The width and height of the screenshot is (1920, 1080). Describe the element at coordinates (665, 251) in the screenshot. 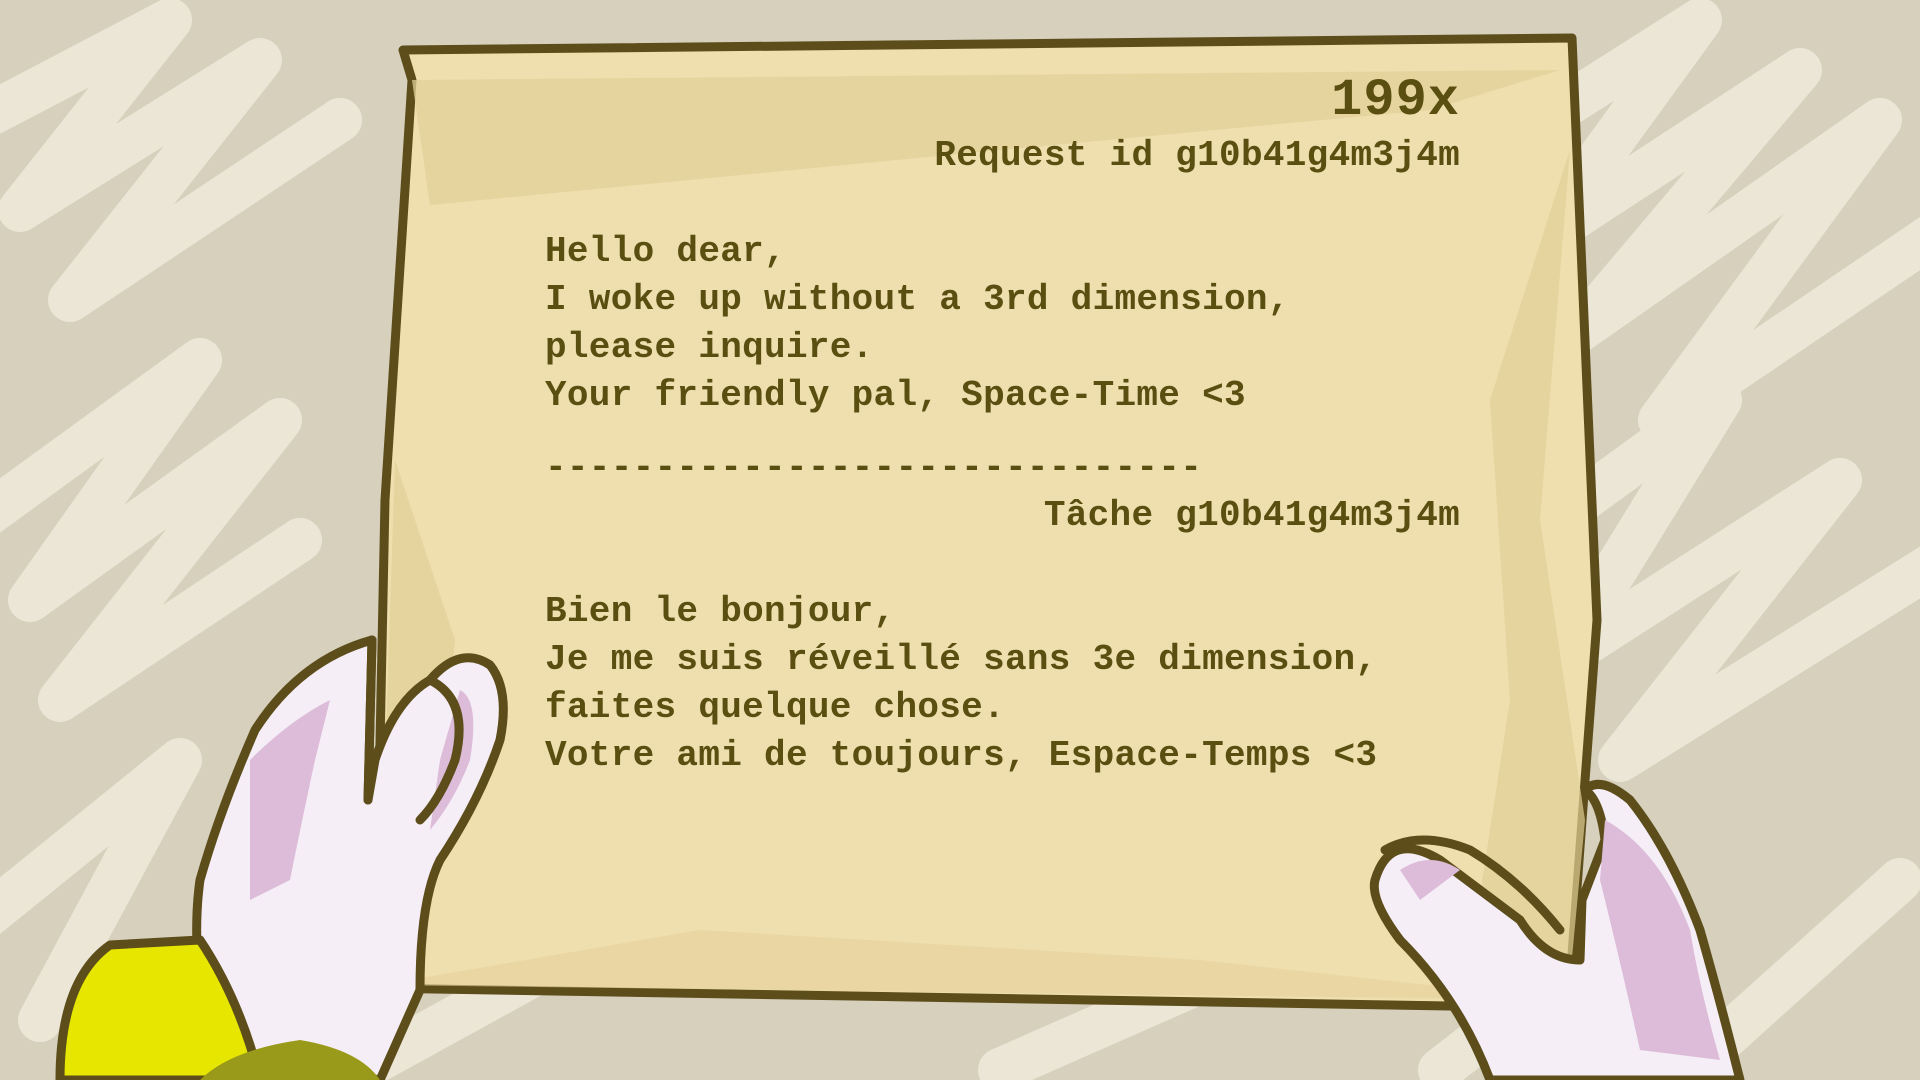

I see `english-greeting: Hello dear,` at that location.